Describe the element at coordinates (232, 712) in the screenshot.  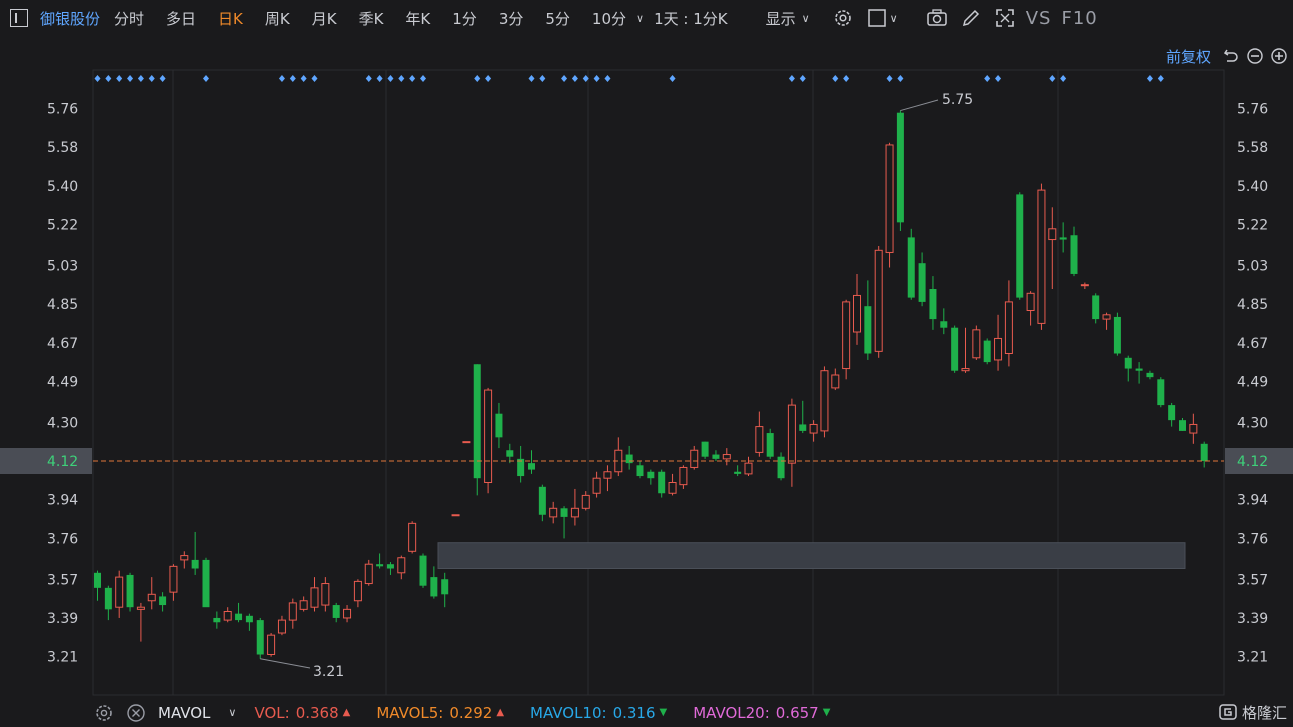
I see `indicator-chevron-icon: ∨` at that location.